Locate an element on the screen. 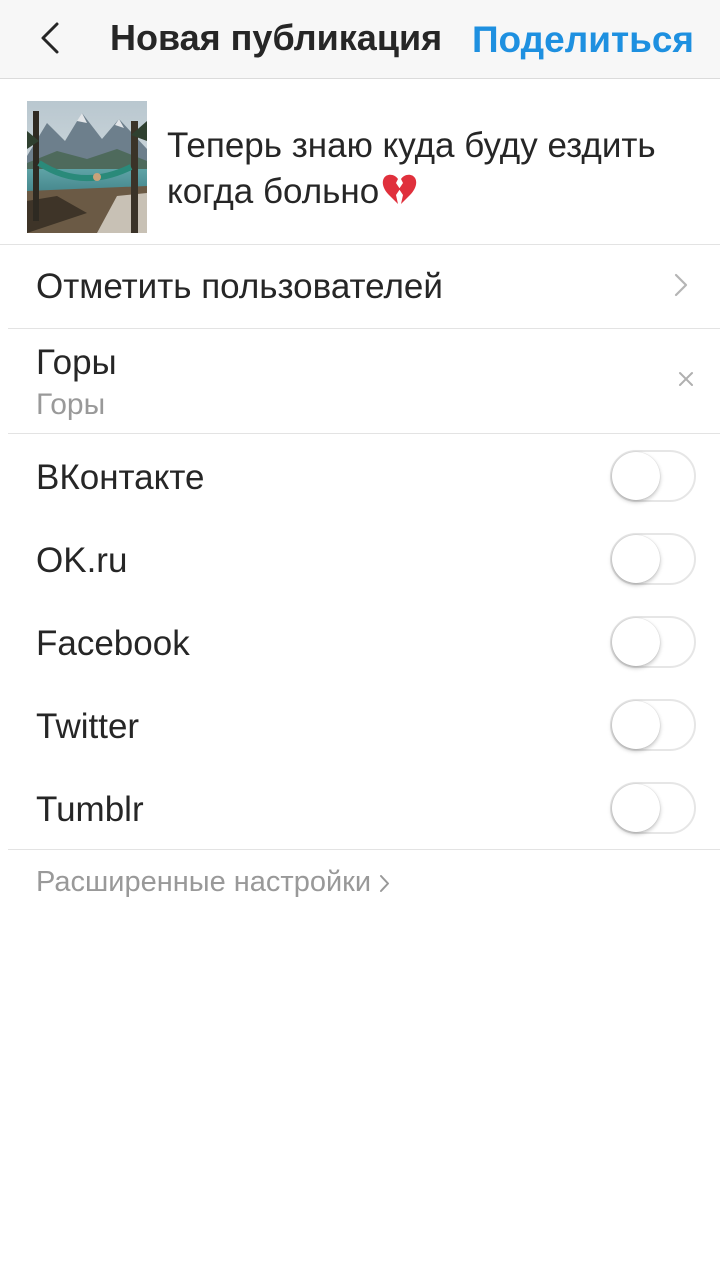  share-button: Поделиться is located at coordinates (583, 40).